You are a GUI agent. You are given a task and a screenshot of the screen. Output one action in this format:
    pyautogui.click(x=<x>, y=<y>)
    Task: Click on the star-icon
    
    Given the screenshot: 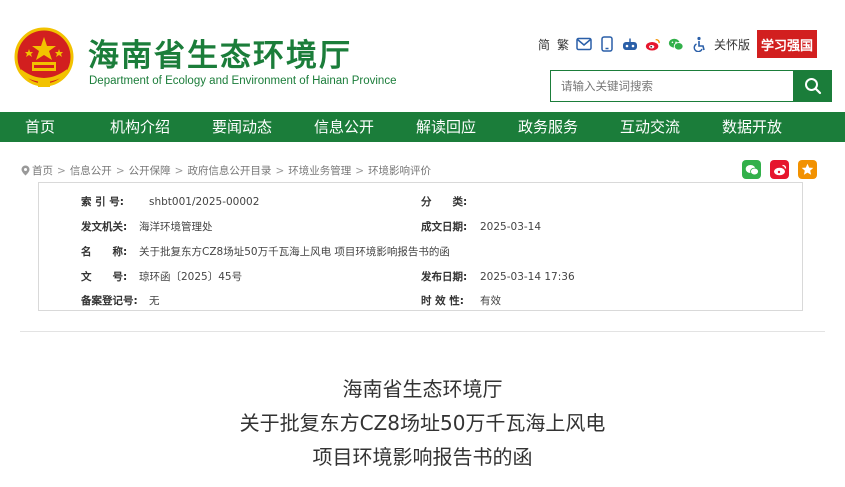 What is the action you would take?
    pyautogui.click(x=807, y=169)
    